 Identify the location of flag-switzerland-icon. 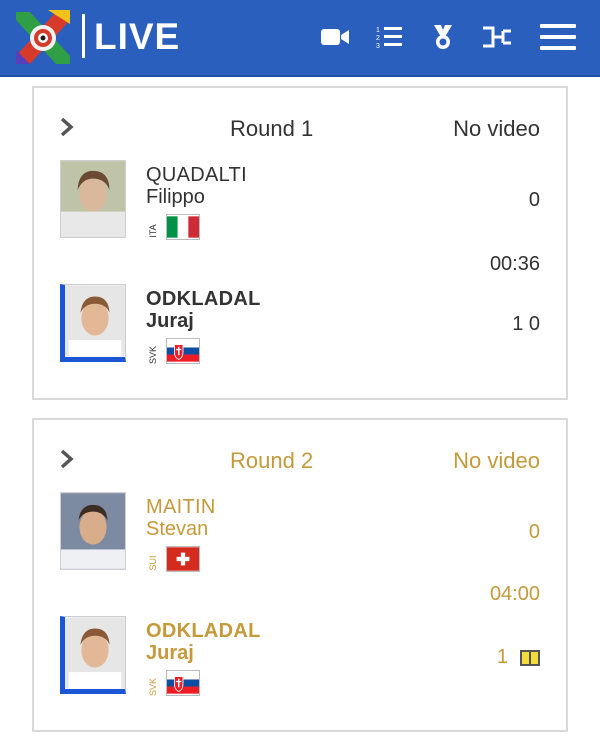
(183, 559).